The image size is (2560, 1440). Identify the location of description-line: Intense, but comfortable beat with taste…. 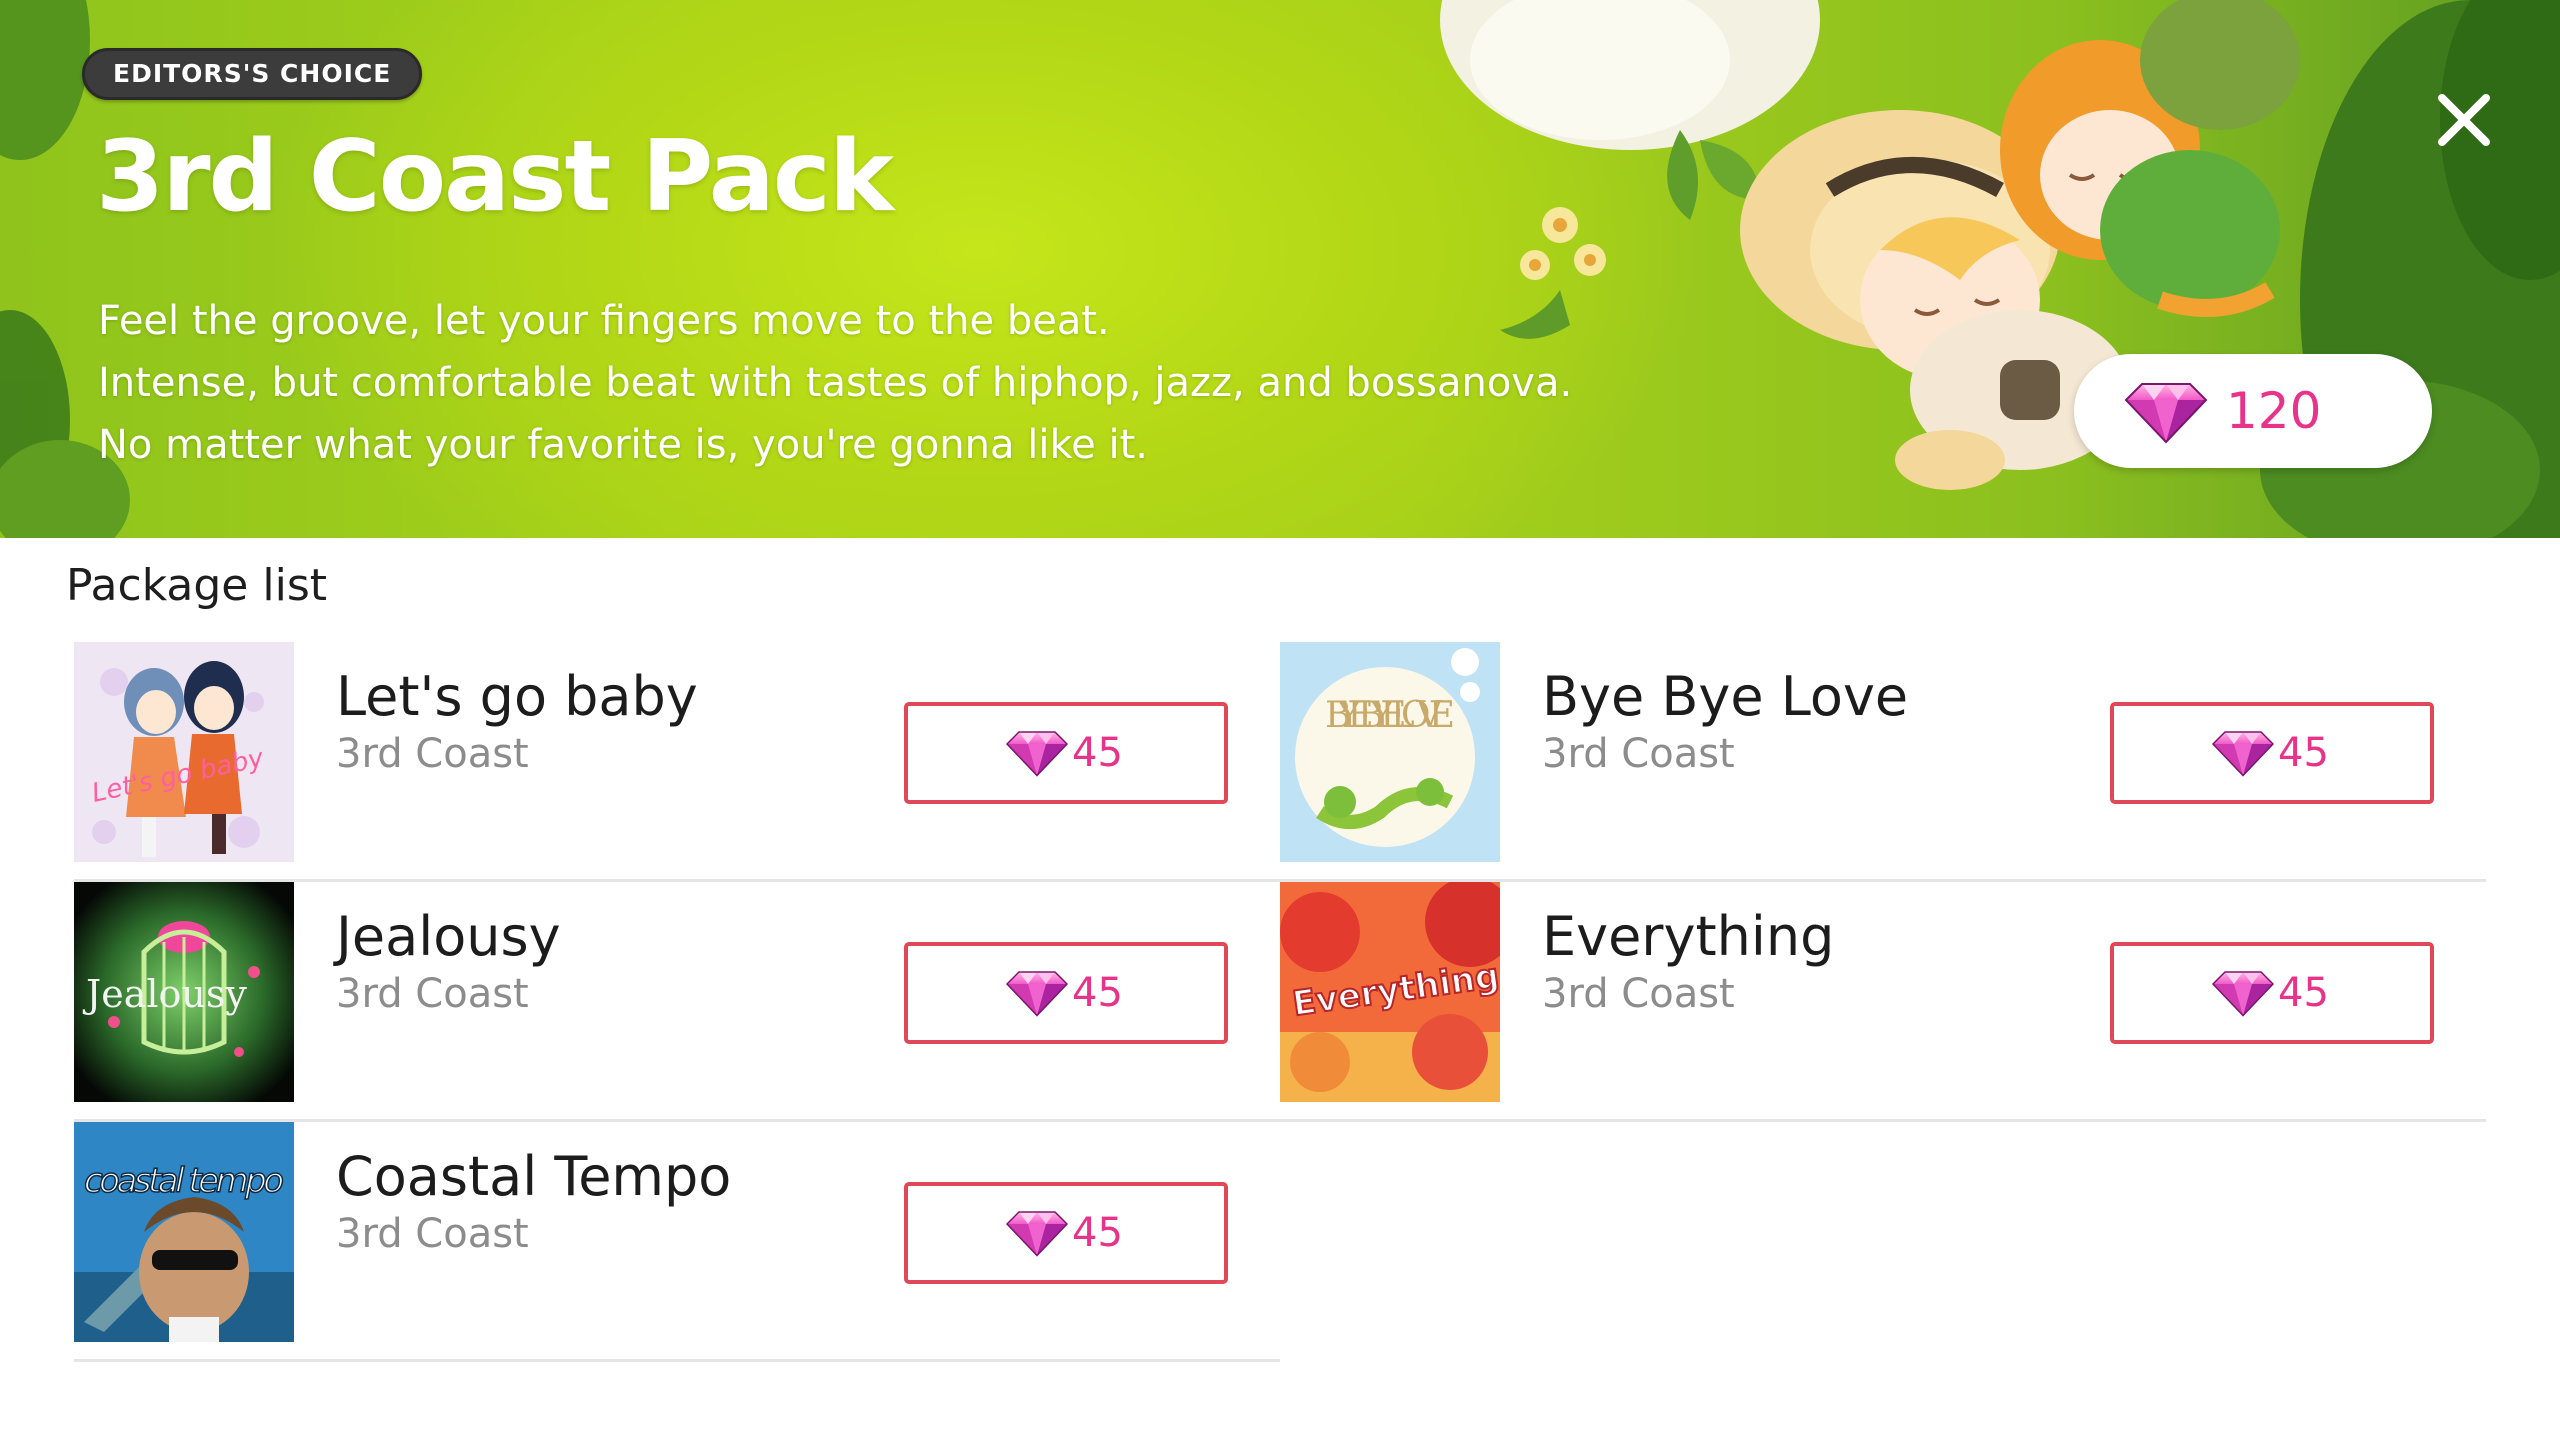
(835, 383).